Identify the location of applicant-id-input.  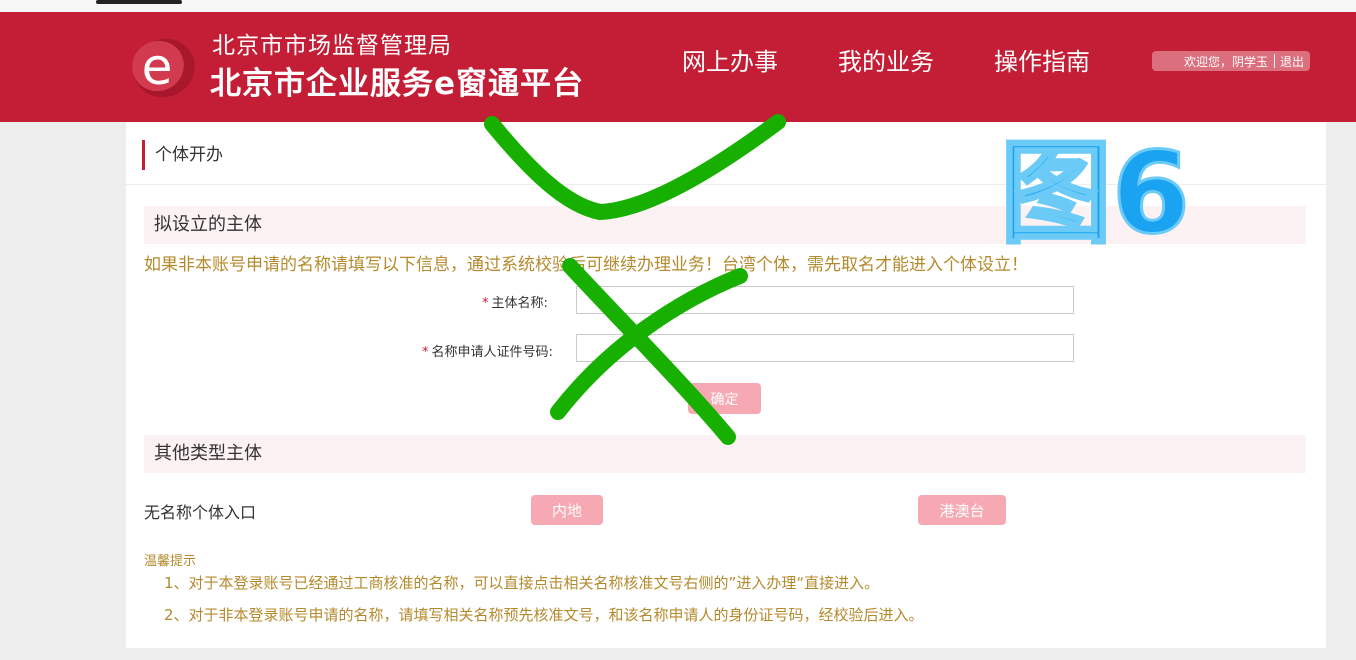
(825, 348).